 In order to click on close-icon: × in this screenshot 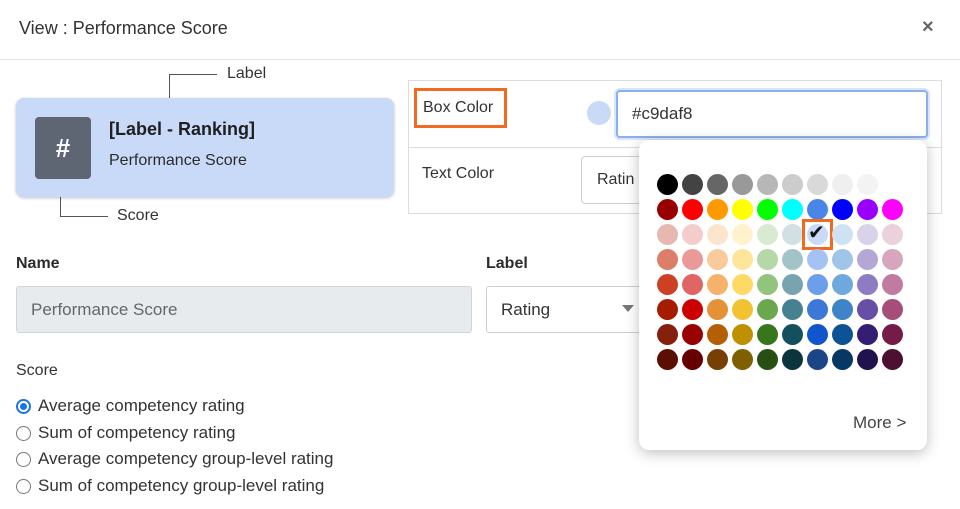, I will do `click(928, 27)`.